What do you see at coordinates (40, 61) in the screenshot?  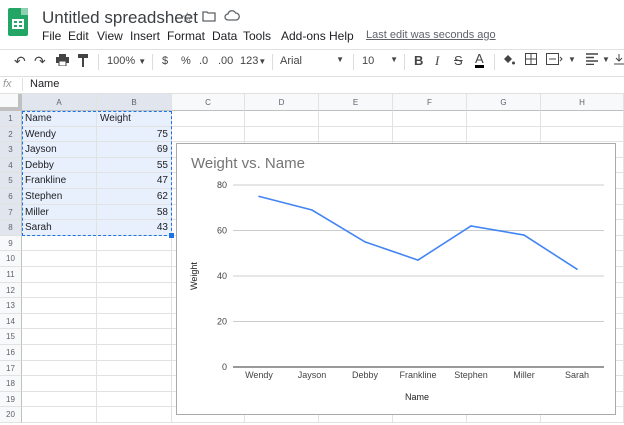 I see `redo-icon: ↷` at bounding box center [40, 61].